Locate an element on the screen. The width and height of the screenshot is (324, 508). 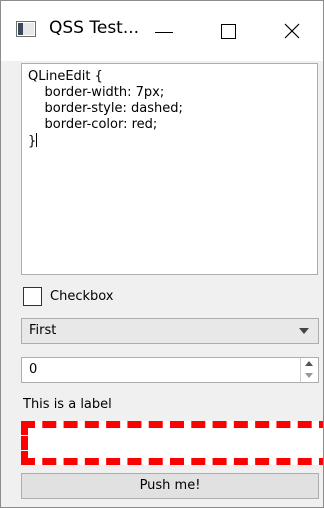
minimize-icon is located at coordinates (164, 32).